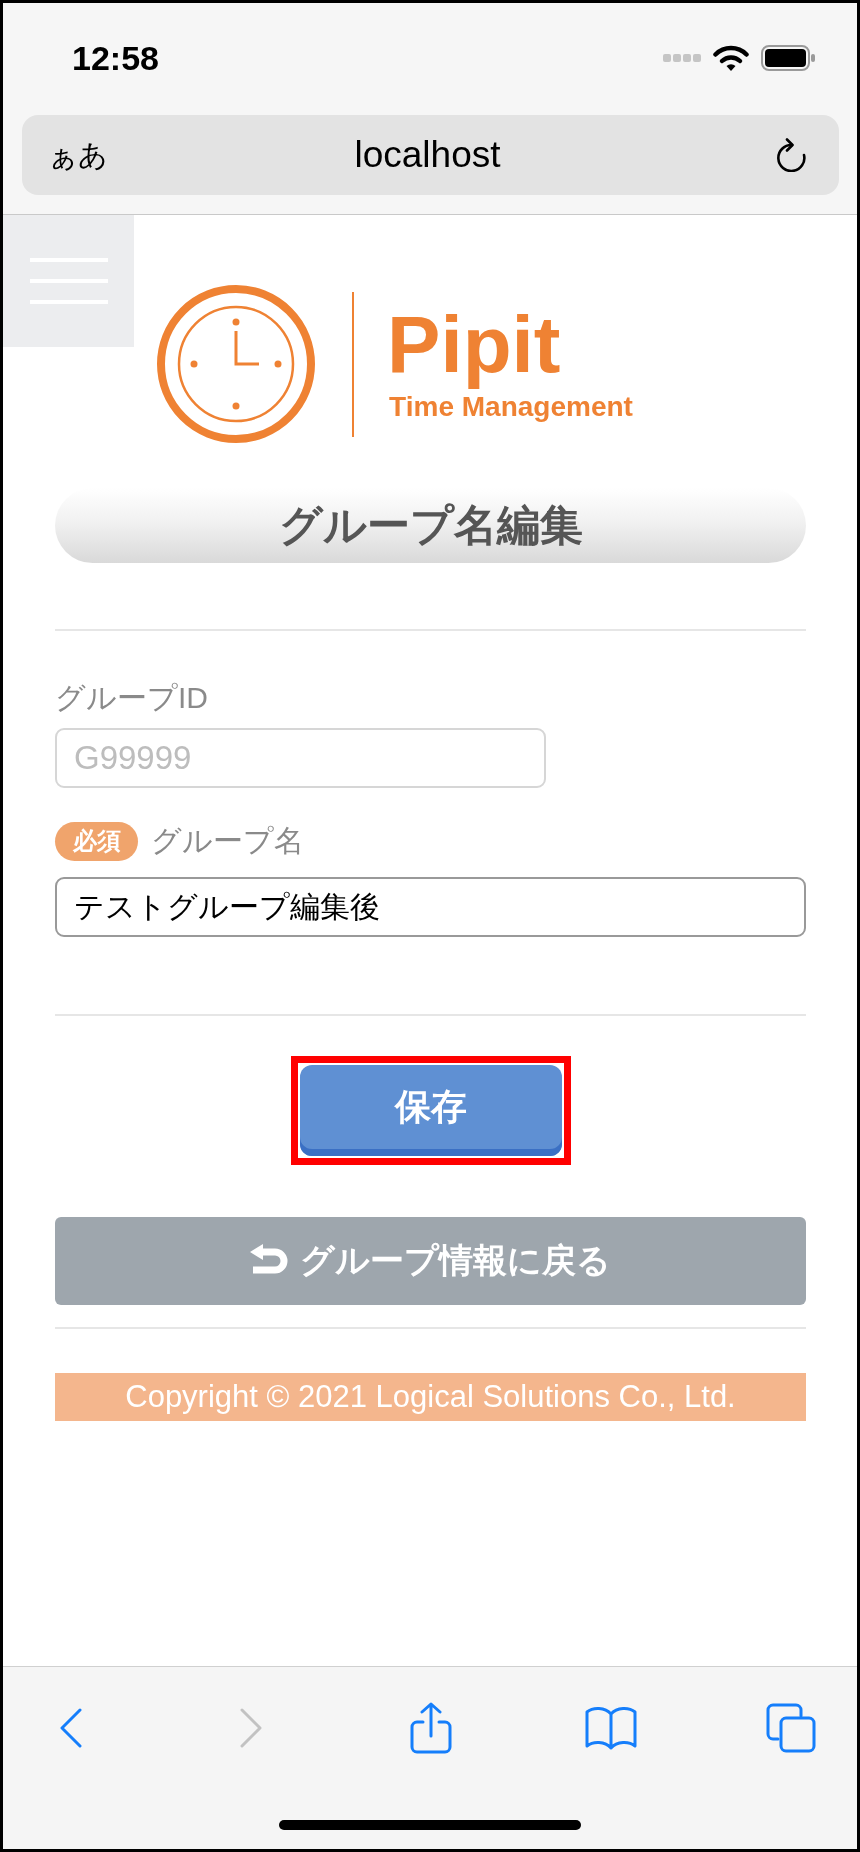 The height and width of the screenshot is (1852, 860). I want to click on wifi-icon, so click(731, 58).